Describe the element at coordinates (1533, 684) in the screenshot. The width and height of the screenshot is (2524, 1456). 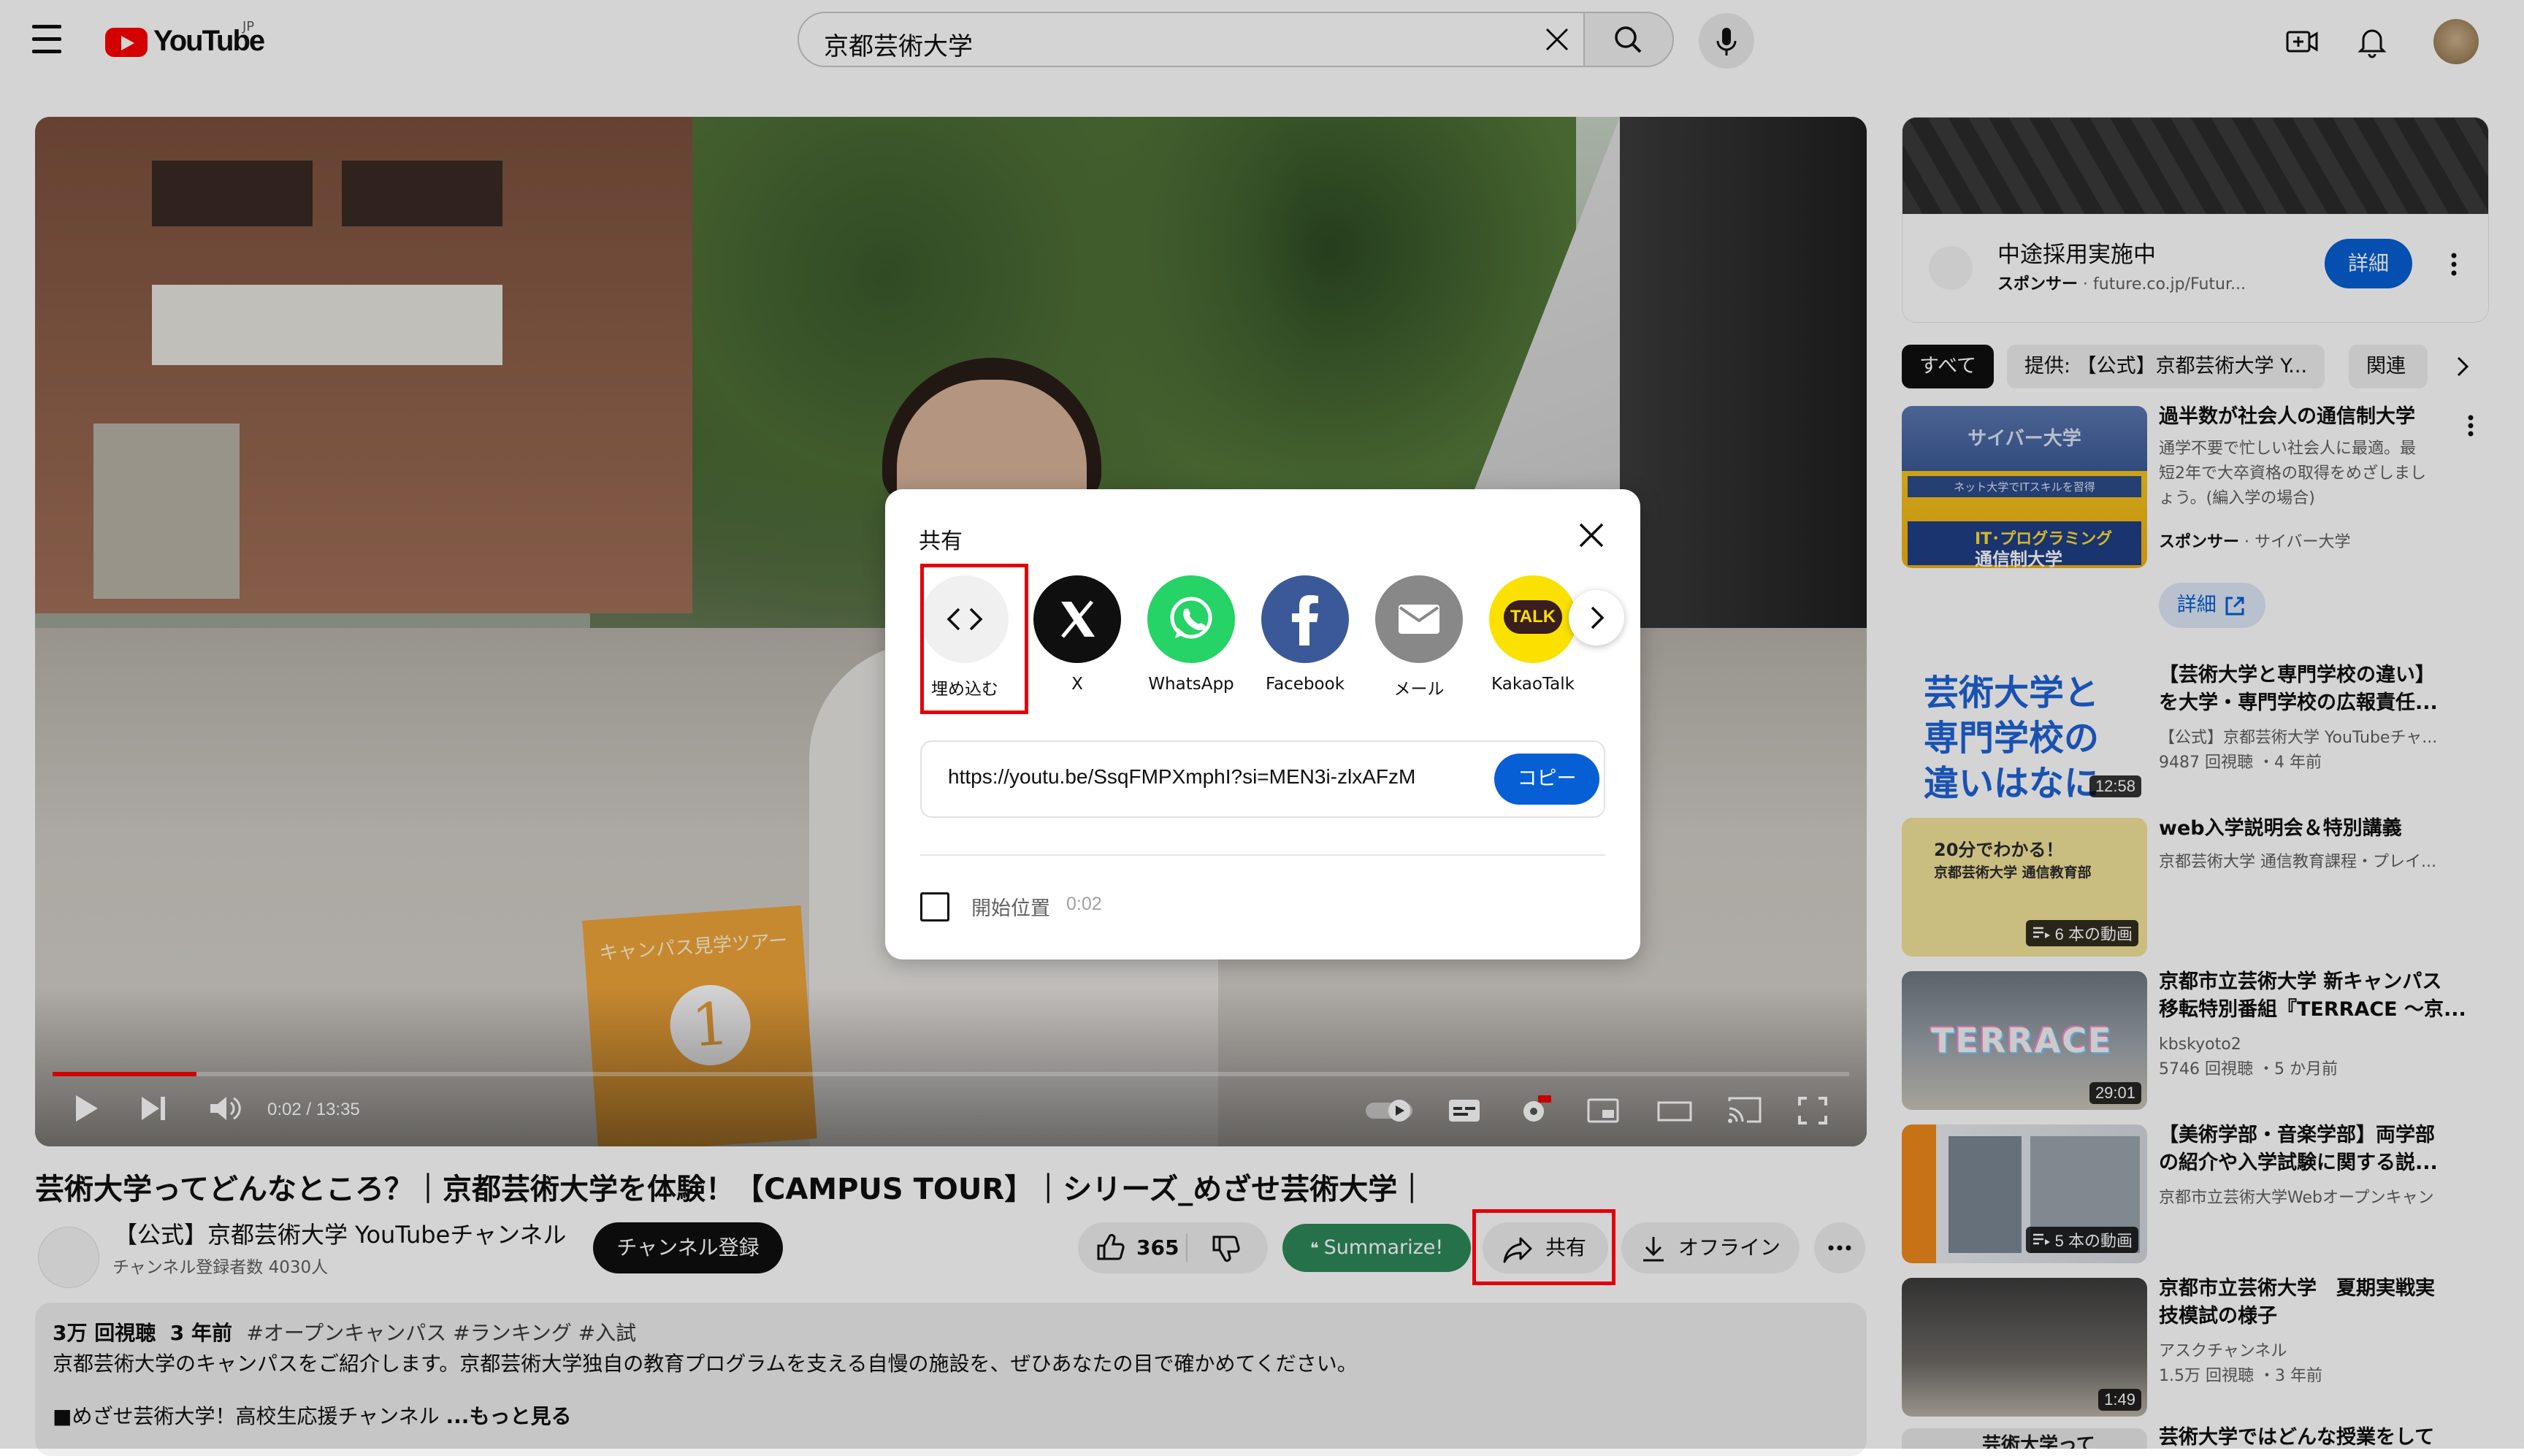
I see `share-target-label: KakaoTalk` at that location.